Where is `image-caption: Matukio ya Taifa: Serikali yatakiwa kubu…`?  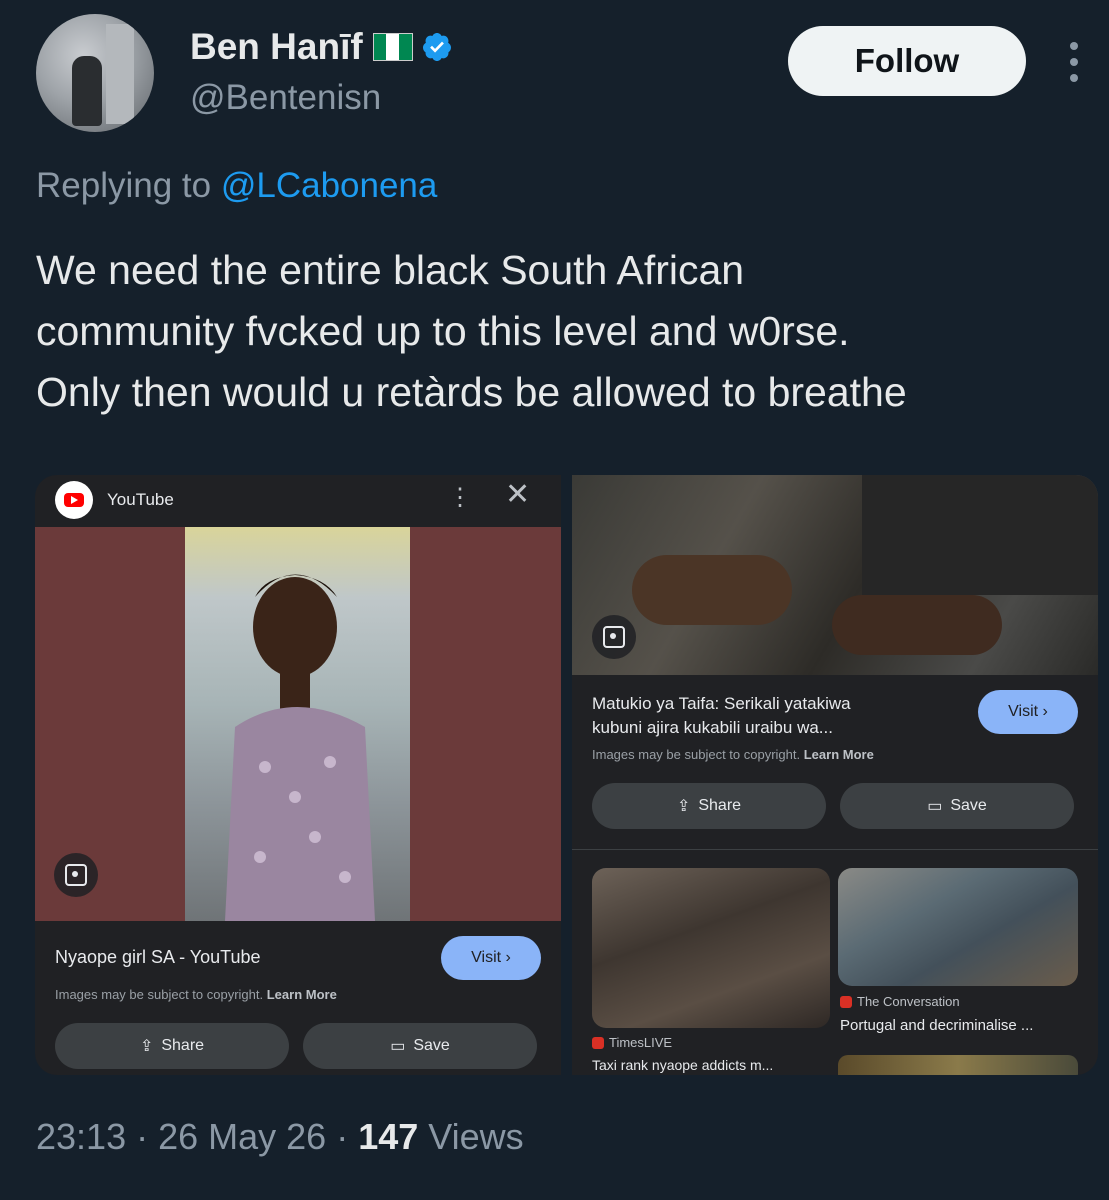 image-caption: Matukio ya Taifa: Serikali yatakiwa kubu… is located at coordinates (721, 716).